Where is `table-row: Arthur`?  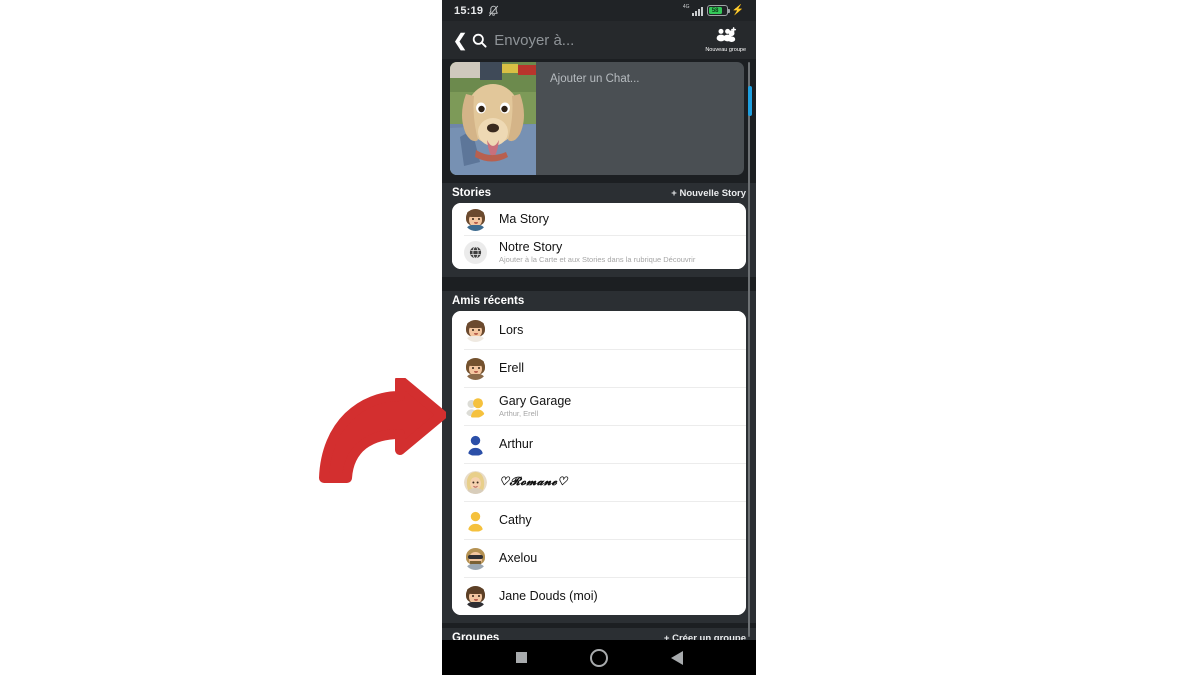
table-row: Arthur is located at coordinates (599, 444).